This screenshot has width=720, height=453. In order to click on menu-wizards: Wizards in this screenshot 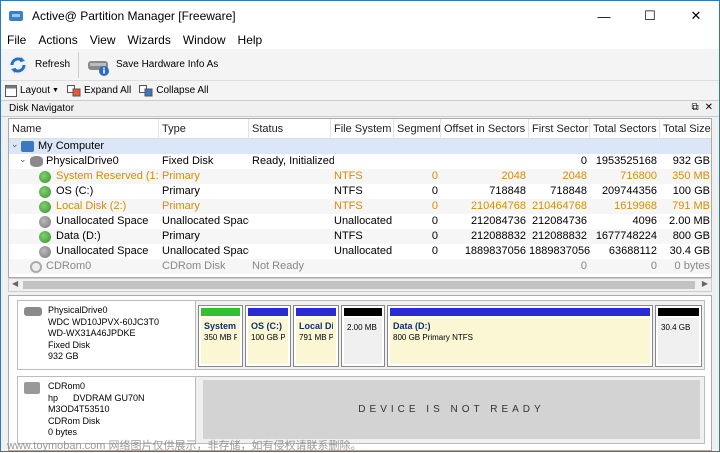, I will do `click(149, 40)`.